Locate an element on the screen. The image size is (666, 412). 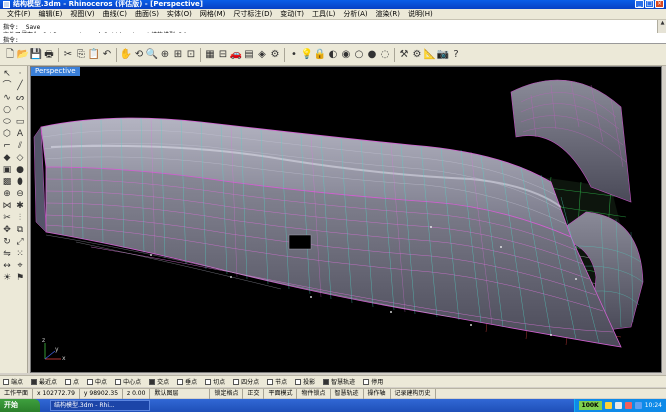
menu-edit: 编辑(E) is located at coordinates (51, 14).